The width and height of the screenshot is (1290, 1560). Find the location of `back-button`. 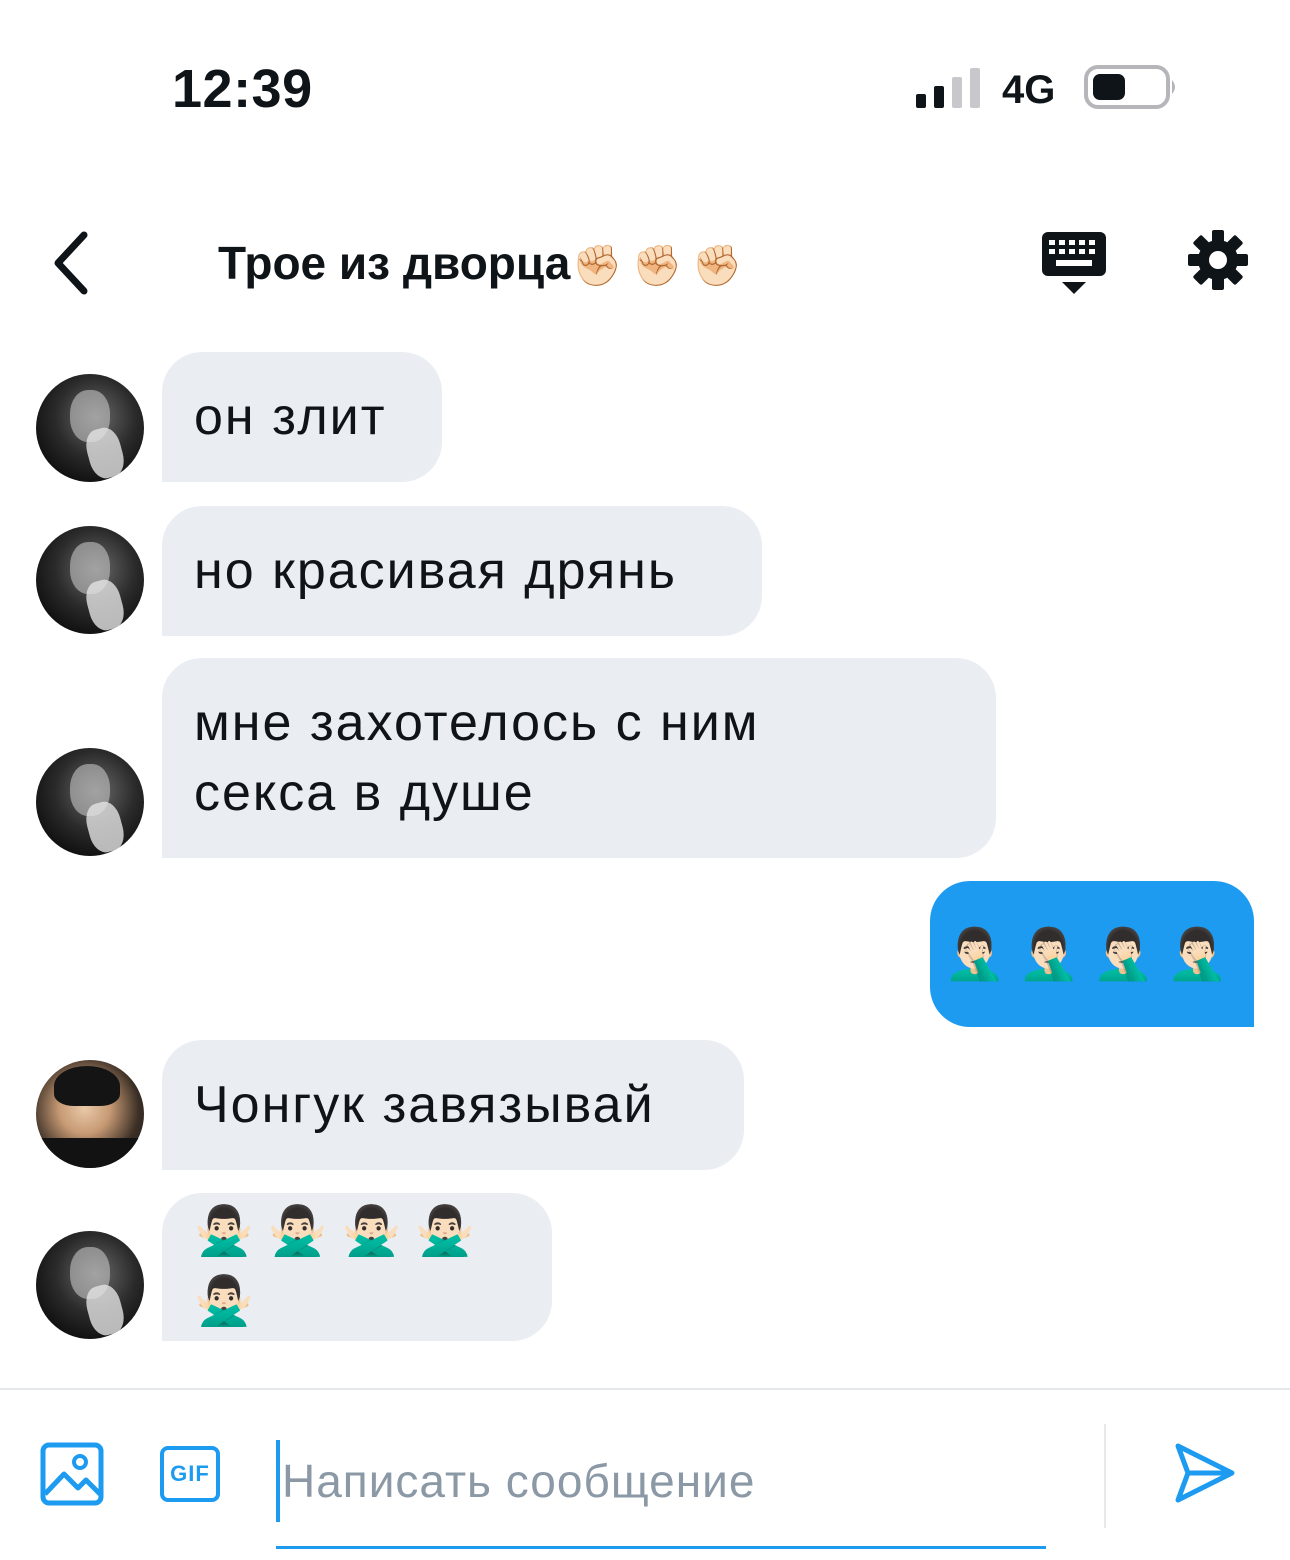

back-button is located at coordinates (70, 263).